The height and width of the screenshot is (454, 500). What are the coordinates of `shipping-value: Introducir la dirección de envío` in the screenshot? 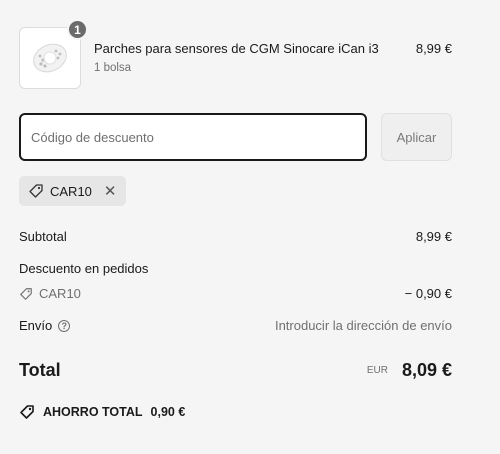 It's located at (363, 325).